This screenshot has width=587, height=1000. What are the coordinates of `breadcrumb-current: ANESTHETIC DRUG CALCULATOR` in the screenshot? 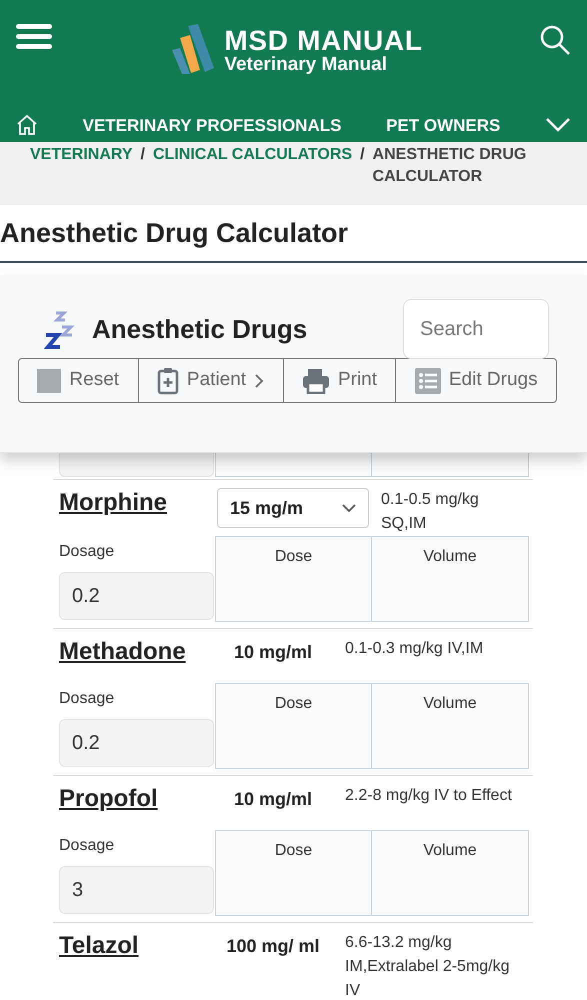 It's located at (450, 166).